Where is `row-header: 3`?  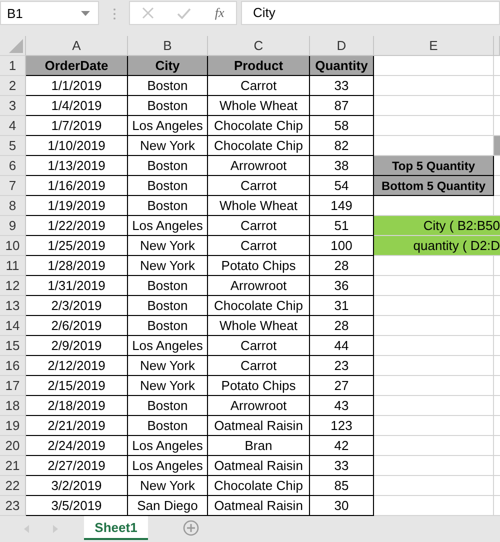
row-header: 3 is located at coordinates (13, 106).